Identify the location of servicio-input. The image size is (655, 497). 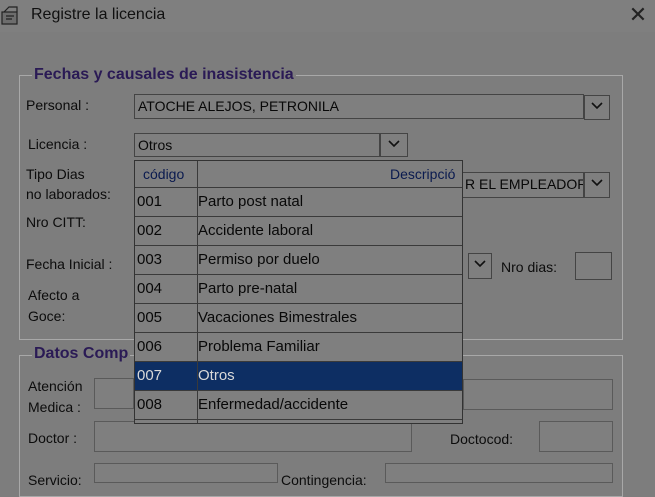
(186, 473).